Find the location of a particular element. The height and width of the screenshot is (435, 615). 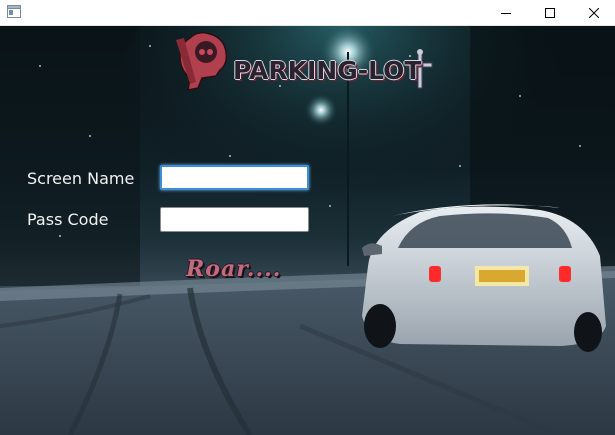

grim-reaper-icon is located at coordinates (202, 61).